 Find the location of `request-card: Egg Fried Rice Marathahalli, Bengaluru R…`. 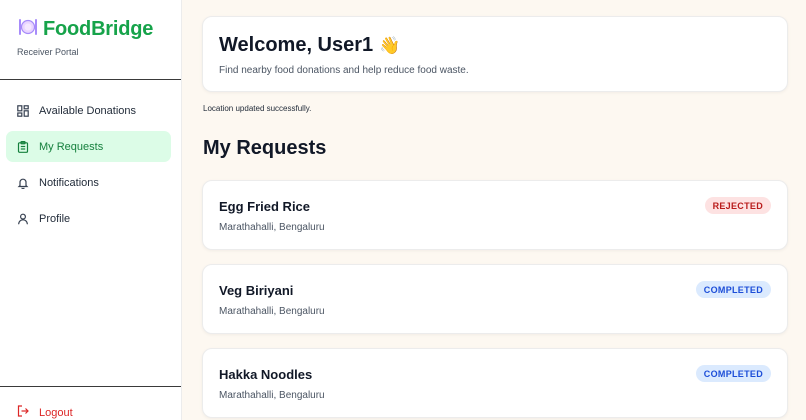

request-card: Egg Fried Rice Marathahalli, Bengaluru R… is located at coordinates (495, 215).